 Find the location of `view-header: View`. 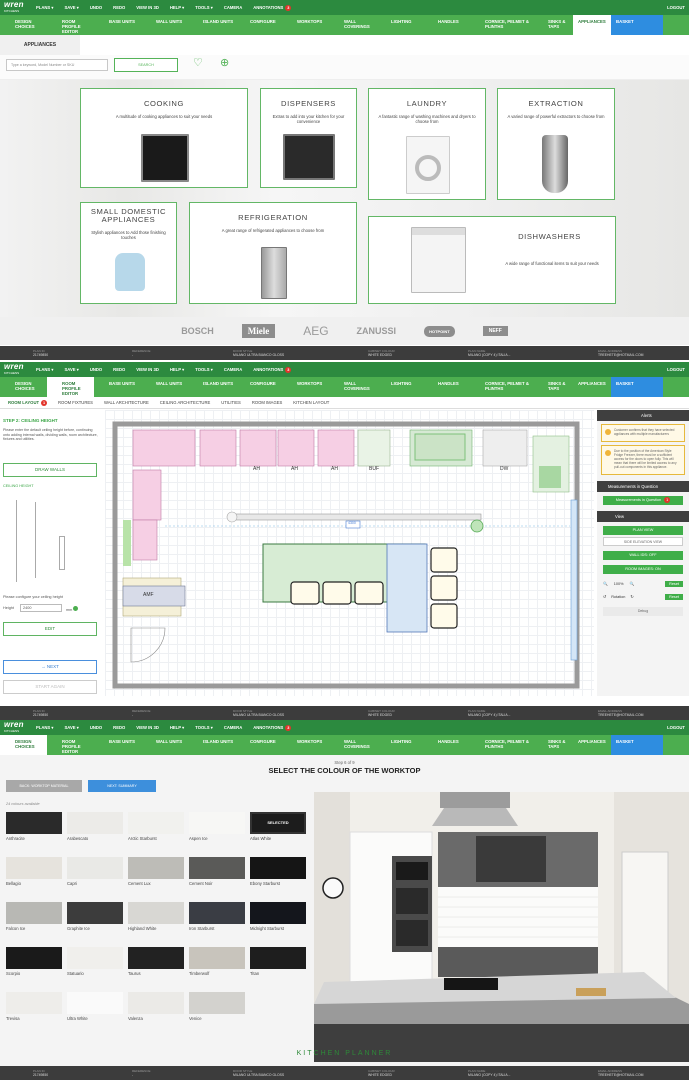

view-header: View is located at coordinates (643, 516).